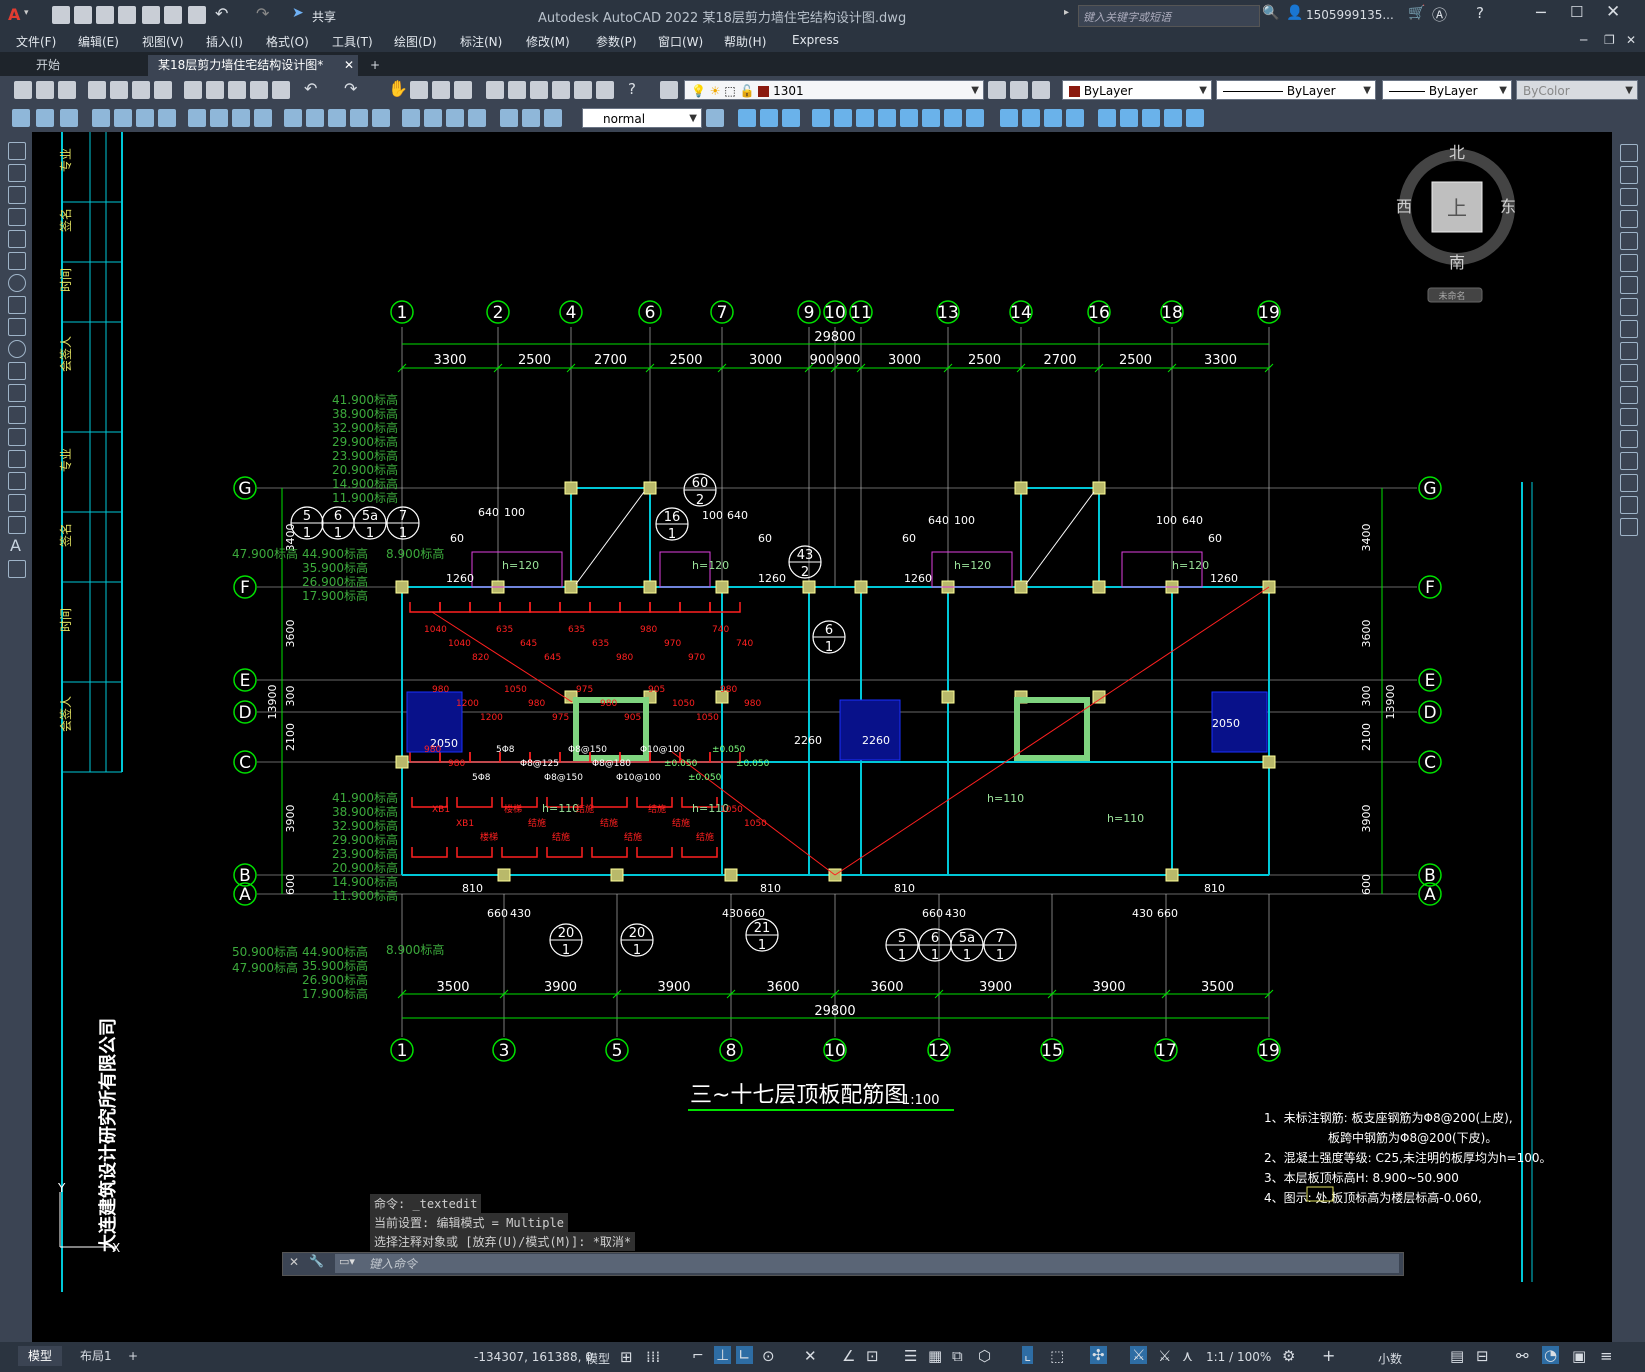 Image resolution: width=1645 pixels, height=1372 pixels. Describe the element at coordinates (133, 1356) in the screenshot. I see `tab-add-layout: +` at that location.